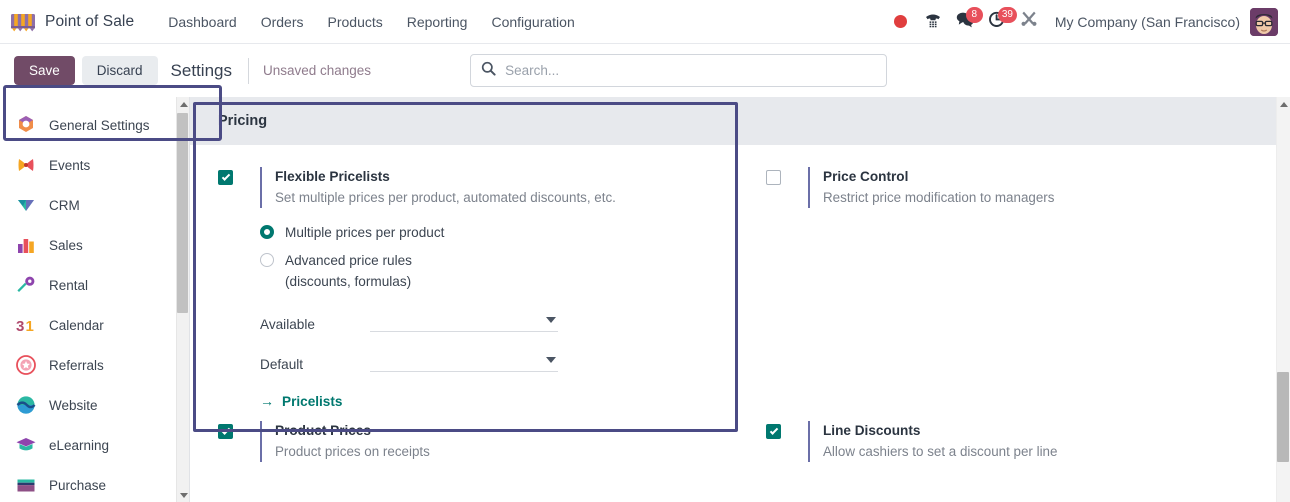 This screenshot has height=502, width=1290. Describe the element at coordinates (202, 22) in the screenshot. I see `menu-item-dashboard: Dashboard` at that location.